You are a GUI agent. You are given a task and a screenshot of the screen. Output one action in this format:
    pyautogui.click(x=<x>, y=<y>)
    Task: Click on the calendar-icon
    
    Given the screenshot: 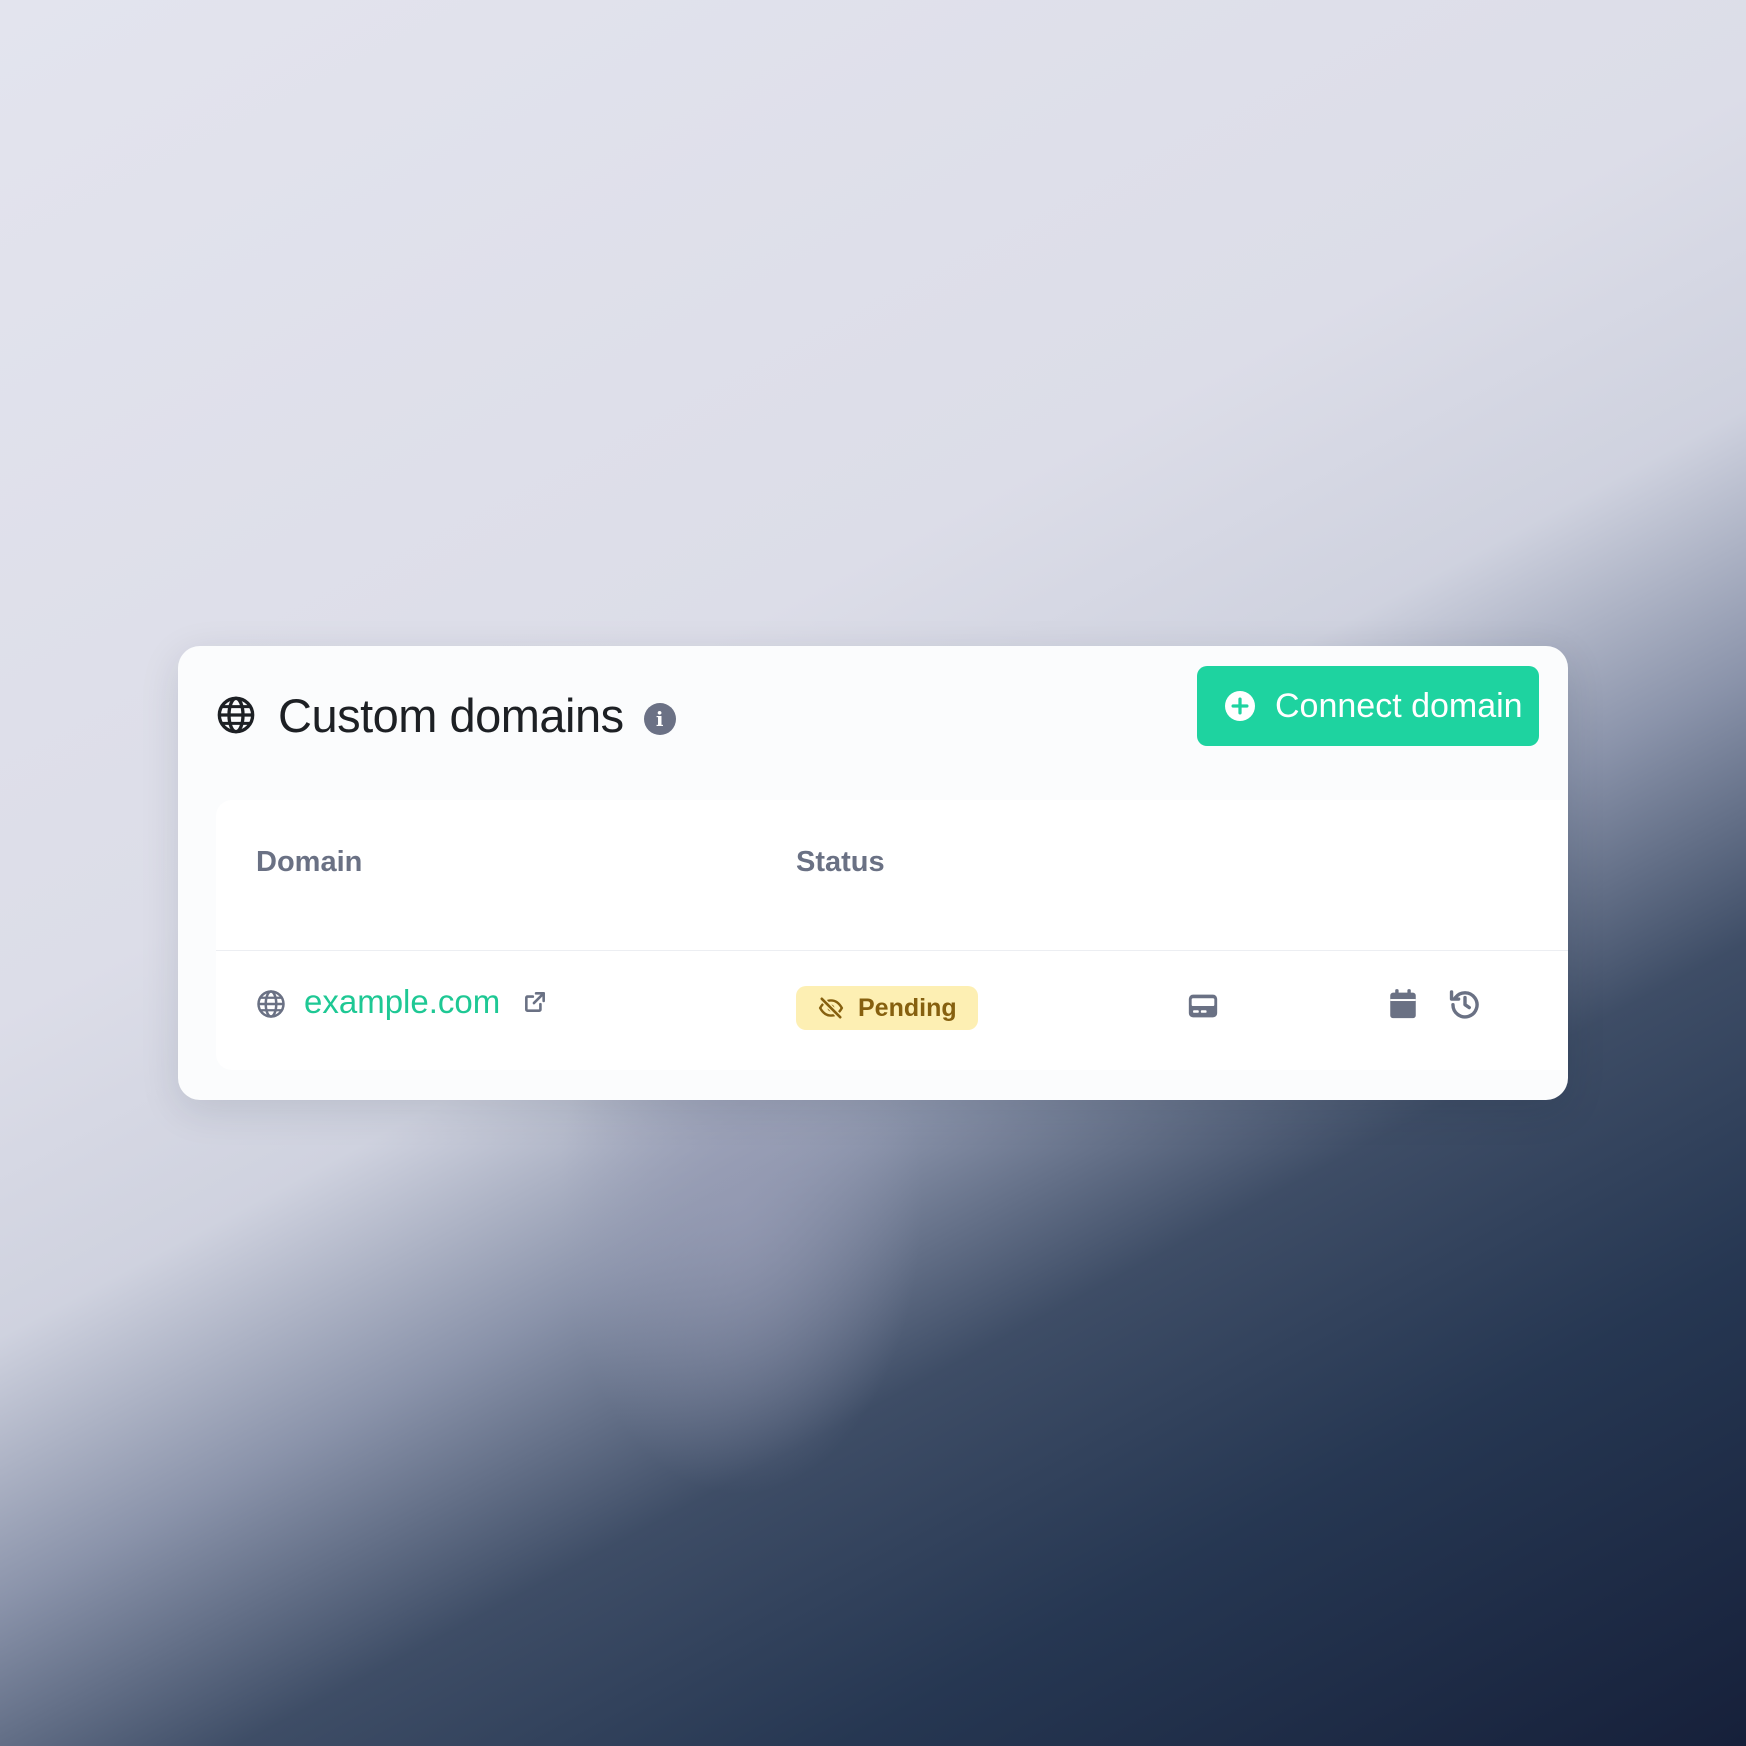 What is the action you would take?
    pyautogui.click(x=1403, y=1004)
    